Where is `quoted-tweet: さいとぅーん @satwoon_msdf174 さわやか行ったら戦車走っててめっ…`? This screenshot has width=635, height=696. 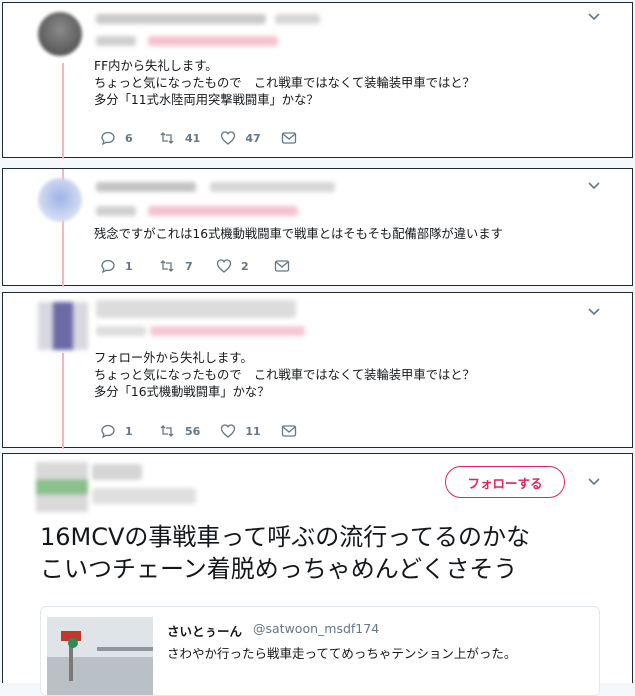 quoted-tweet: さいとぅーん @satwoon_msdf174 さわやか行ったら戦車走っててめっ… is located at coordinates (320, 651).